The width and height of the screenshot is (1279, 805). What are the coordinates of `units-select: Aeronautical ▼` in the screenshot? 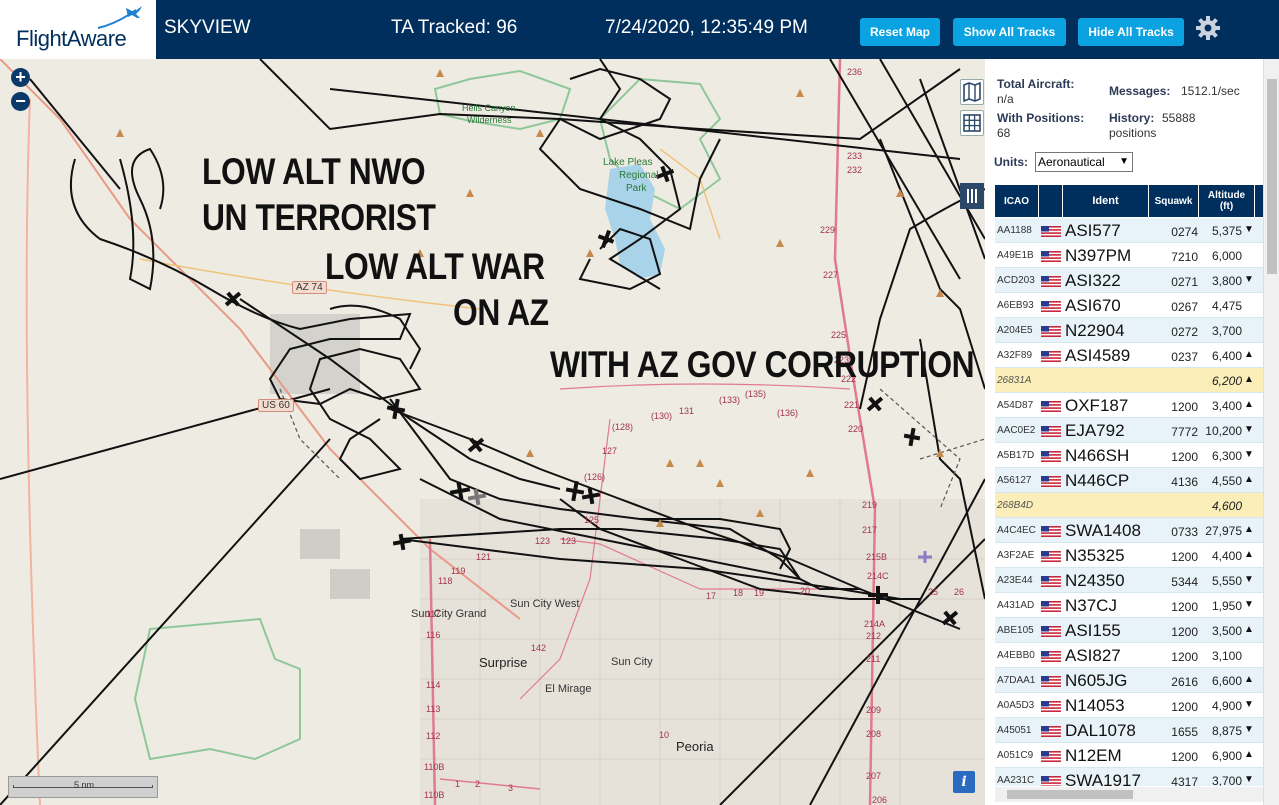 It's located at (1084, 162).